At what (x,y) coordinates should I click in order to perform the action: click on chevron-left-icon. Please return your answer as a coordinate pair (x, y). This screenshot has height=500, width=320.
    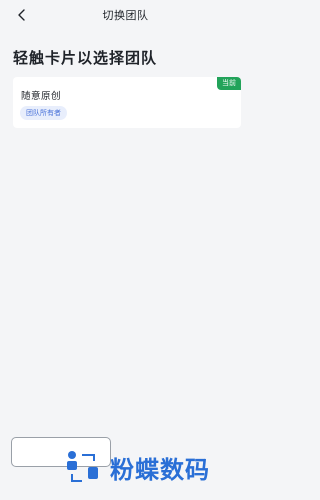
    Looking at the image, I should click on (21, 15).